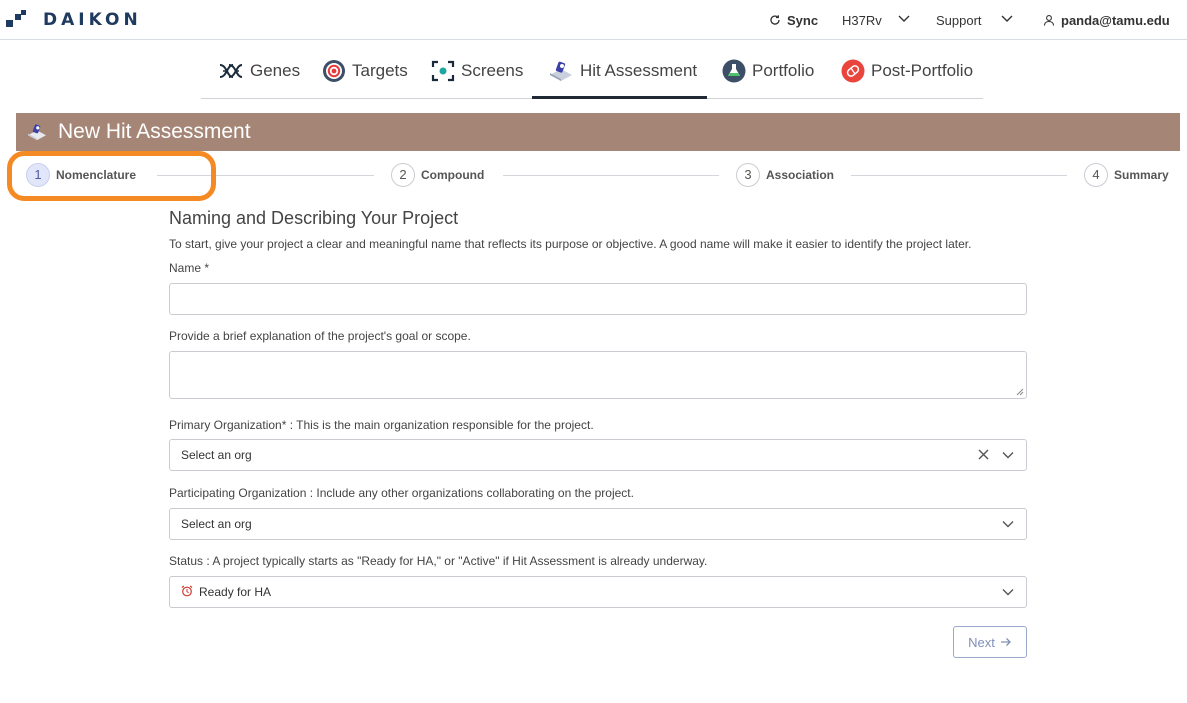 This screenshot has width=1187, height=703. Describe the element at coordinates (380, 70) in the screenshot. I see `tab-targets-label: Targets` at that location.